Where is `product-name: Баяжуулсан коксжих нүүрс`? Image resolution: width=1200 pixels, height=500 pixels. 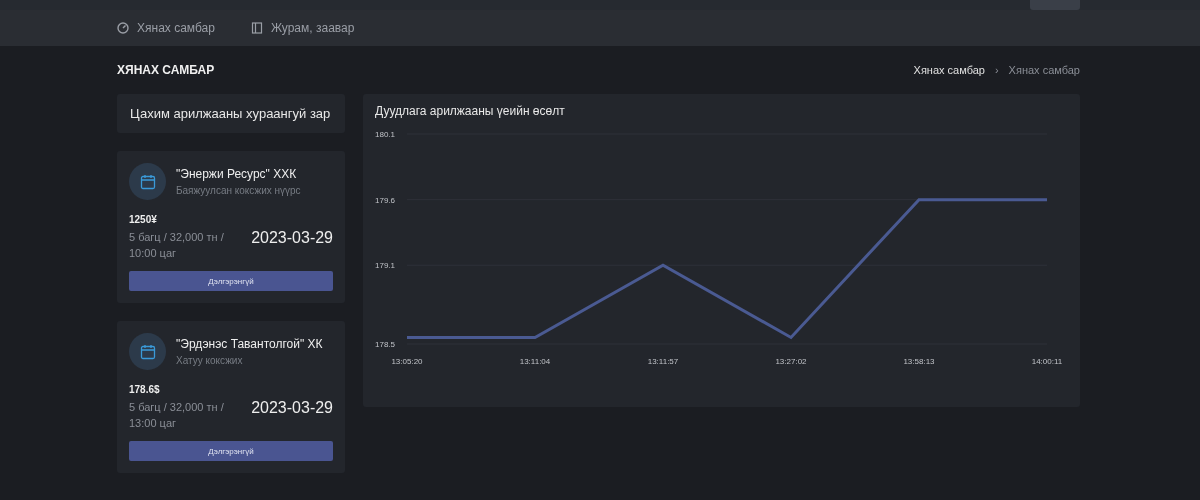 product-name: Баяжуулсан коксжих нүүрс is located at coordinates (238, 190).